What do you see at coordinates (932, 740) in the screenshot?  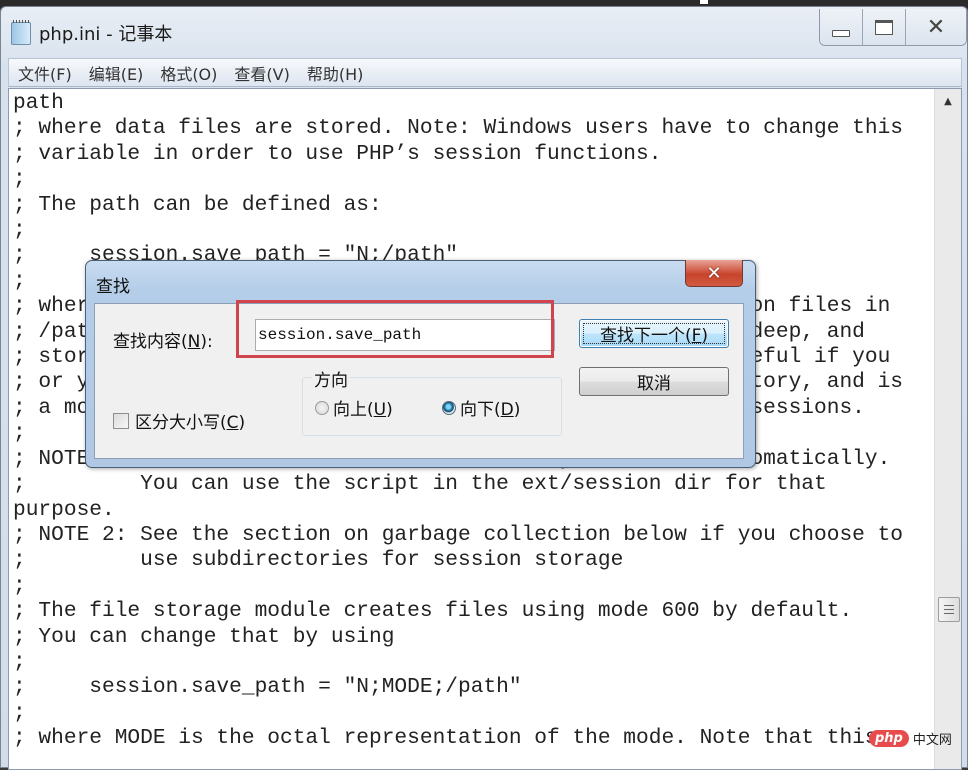 I see `watermark-suffix: 中文网` at bounding box center [932, 740].